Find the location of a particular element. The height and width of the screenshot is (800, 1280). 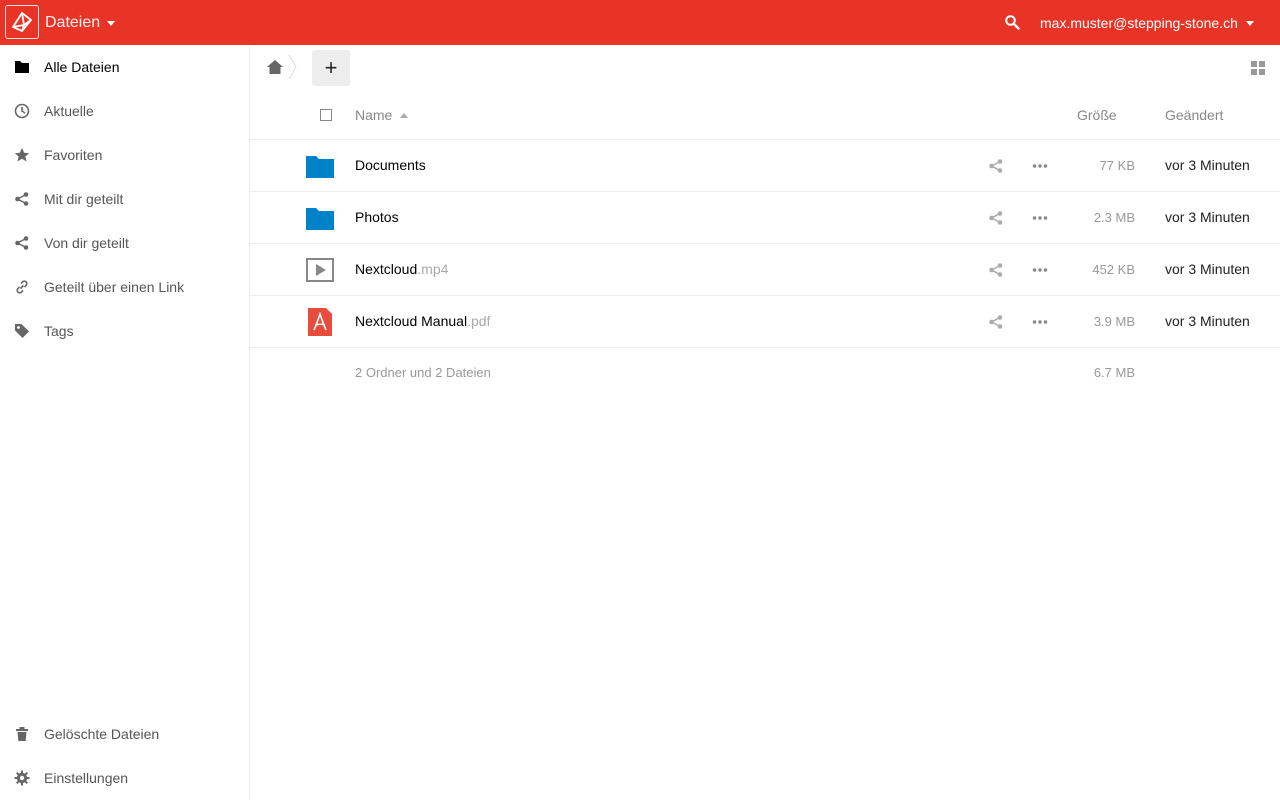

file-size: 2.3 MB is located at coordinates (1114, 217).